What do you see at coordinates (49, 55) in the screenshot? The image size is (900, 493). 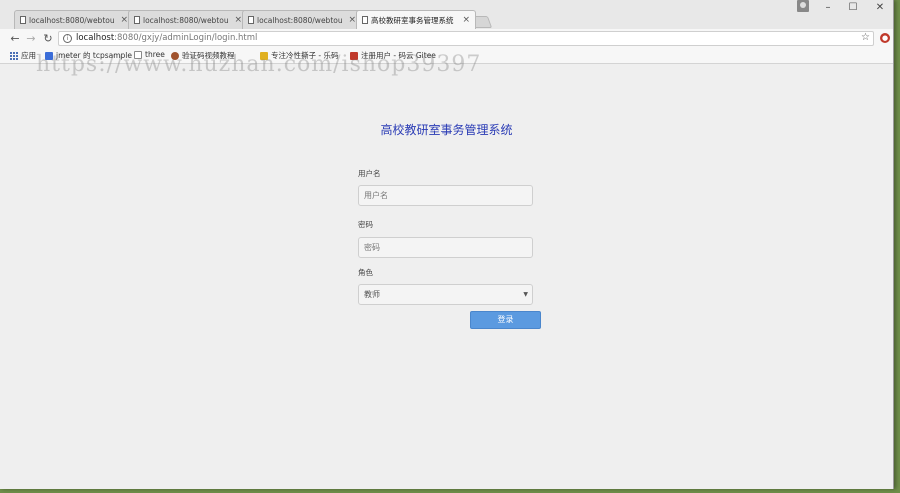 I see `shield-icon` at bounding box center [49, 55].